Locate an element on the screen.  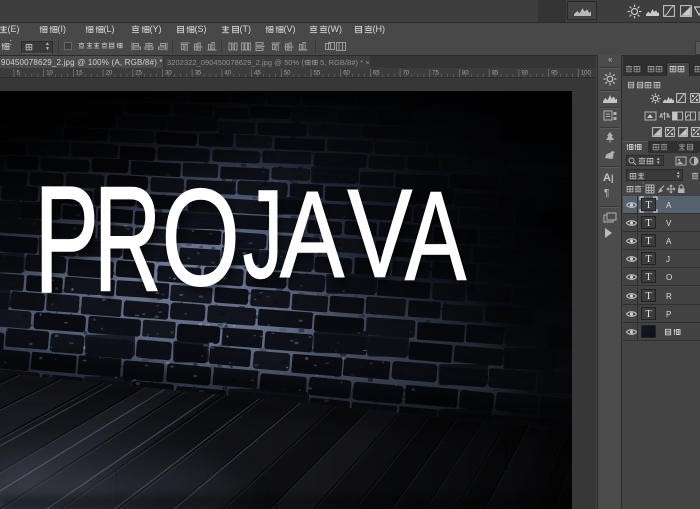
svg-text: 70 is located at coordinates (406, 74).